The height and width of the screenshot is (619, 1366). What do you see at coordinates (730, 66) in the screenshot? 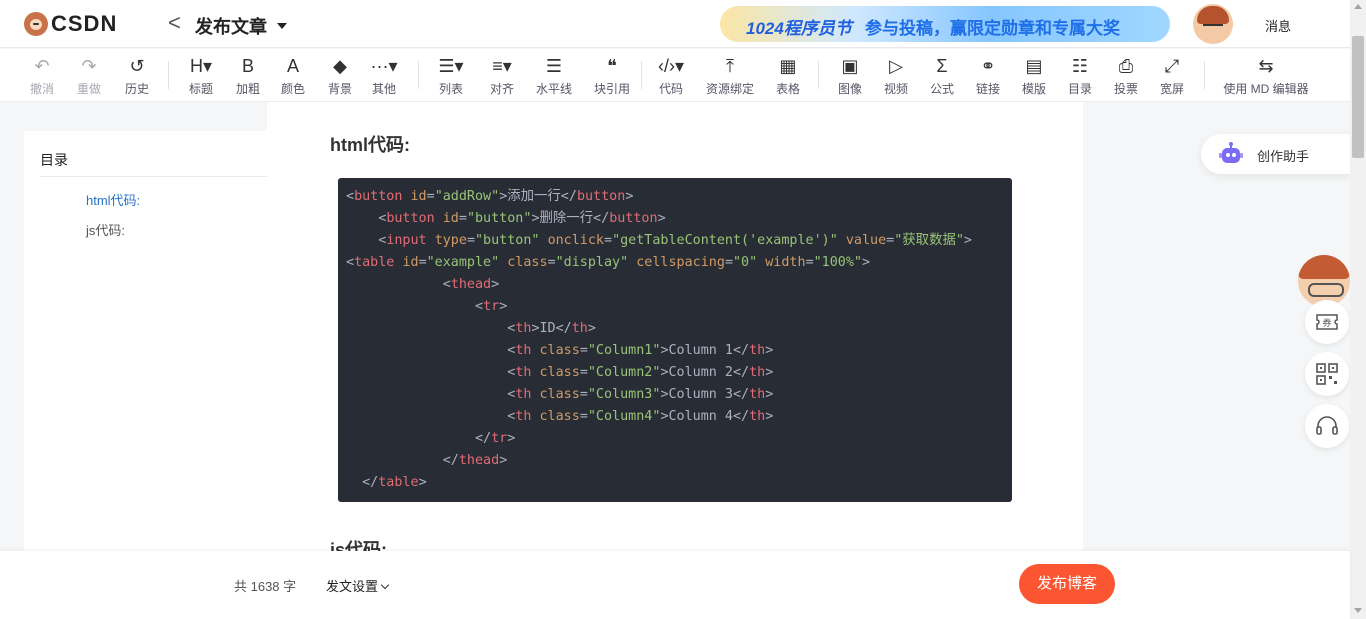
I see `resource-bind-icon: ⤒` at bounding box center [730, 66].